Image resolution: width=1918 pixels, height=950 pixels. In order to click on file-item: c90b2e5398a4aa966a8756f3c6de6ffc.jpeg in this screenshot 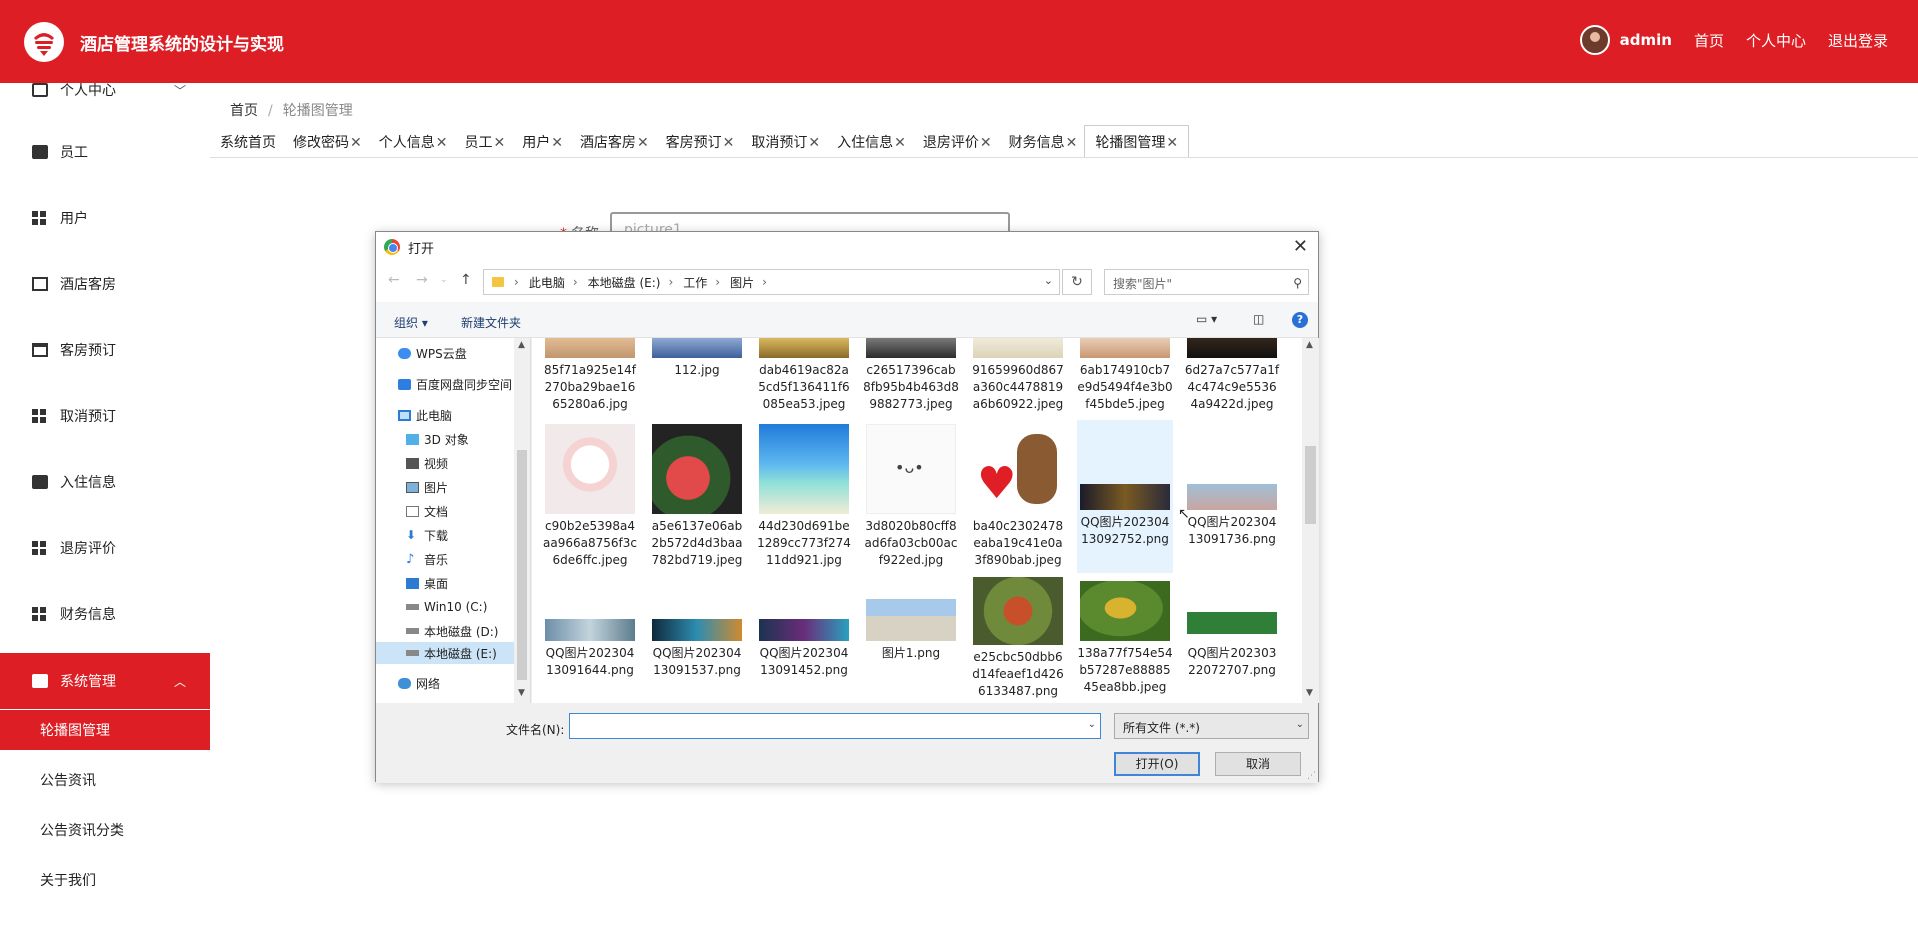, I will do `click(590, 496)`.